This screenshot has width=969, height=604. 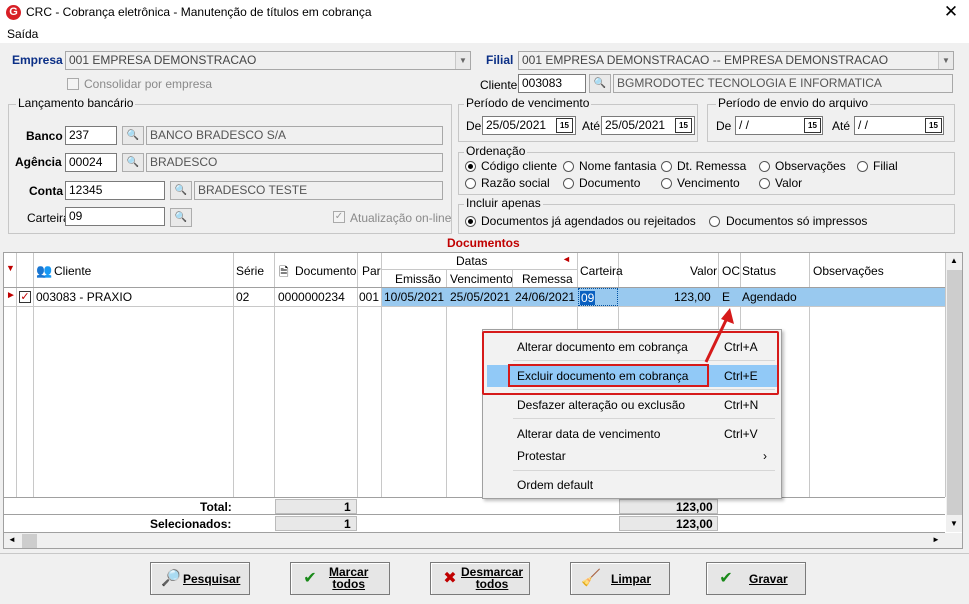 I want to click on ordenacao-option: Valor, so click(x=788, y=183).